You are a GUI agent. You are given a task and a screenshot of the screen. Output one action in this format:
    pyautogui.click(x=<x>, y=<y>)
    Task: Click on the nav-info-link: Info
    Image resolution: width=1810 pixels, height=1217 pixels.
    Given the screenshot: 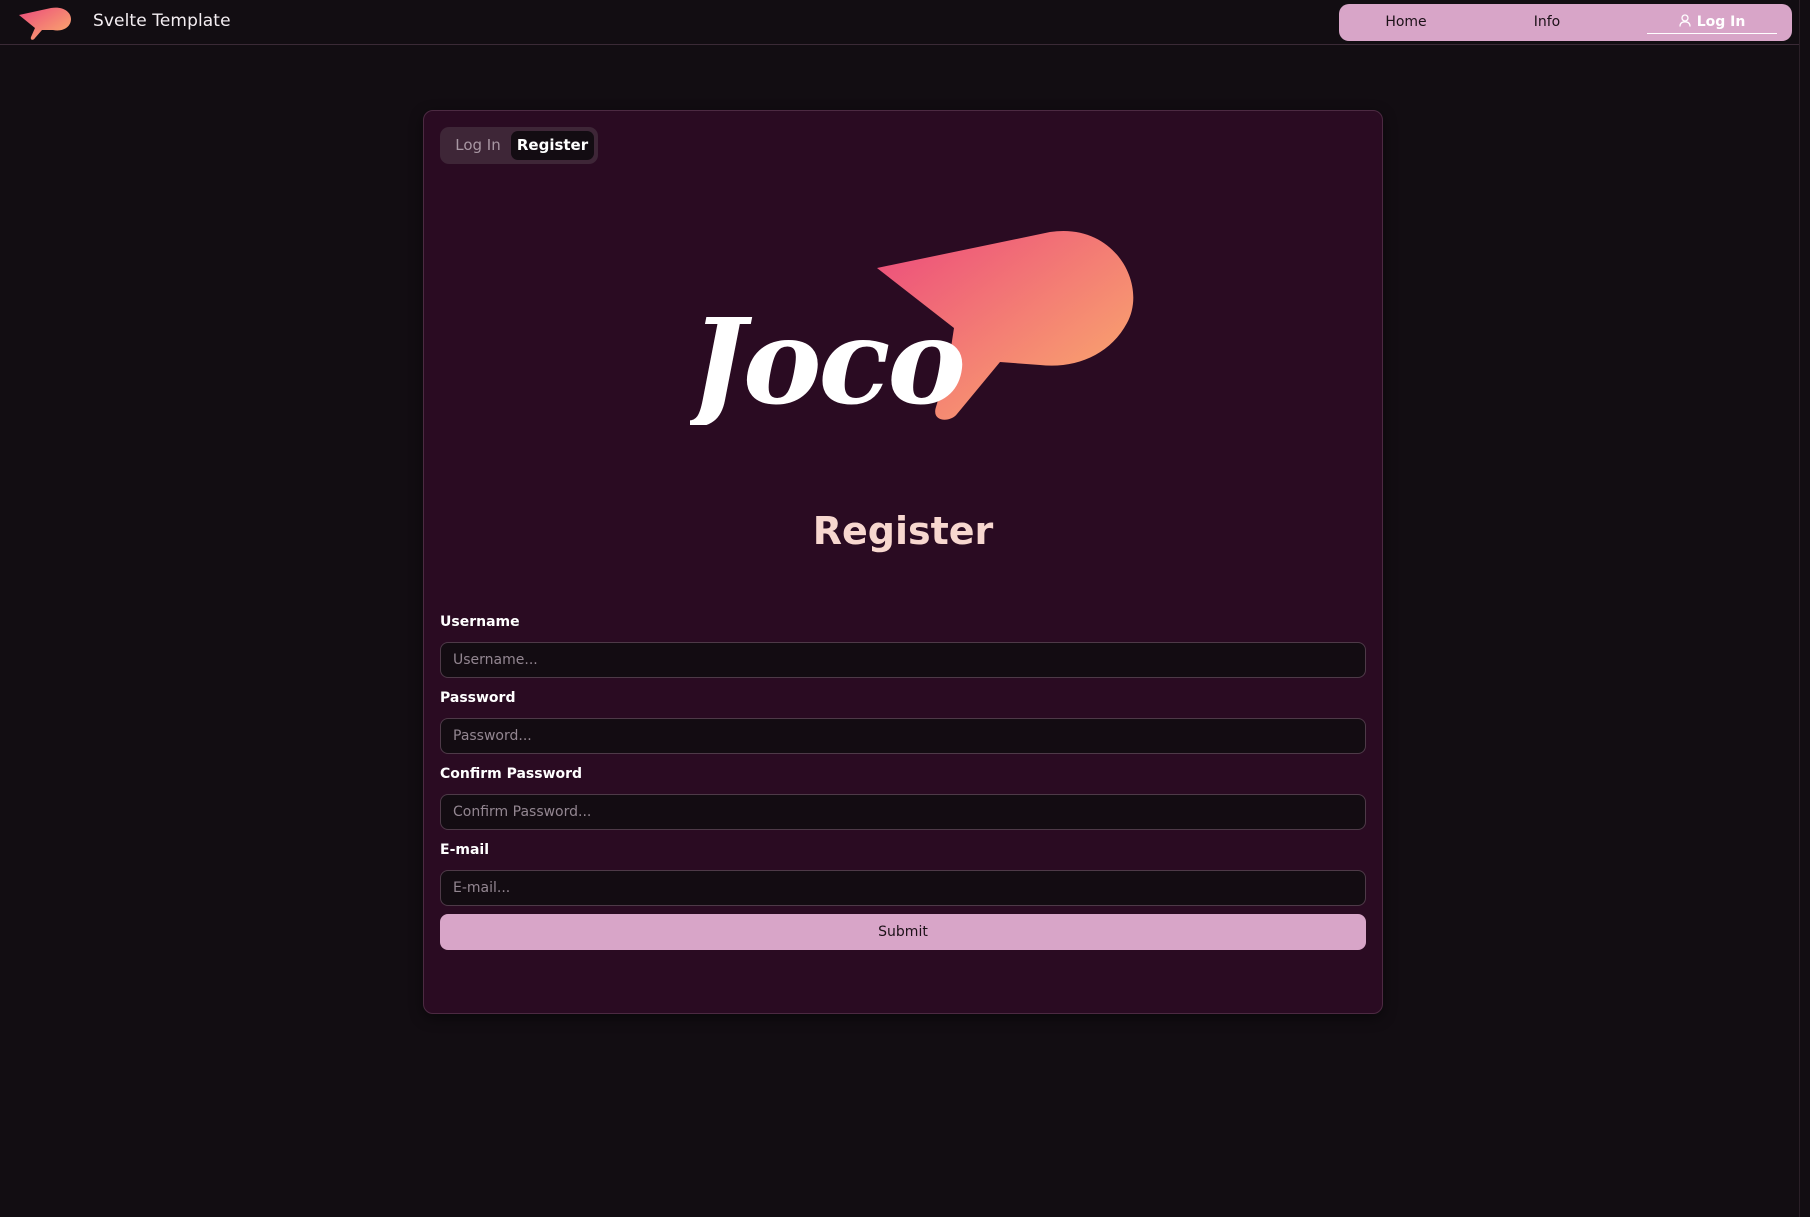 What is the action you would take?
    pyautogui.click(x=1547, y=22)
    